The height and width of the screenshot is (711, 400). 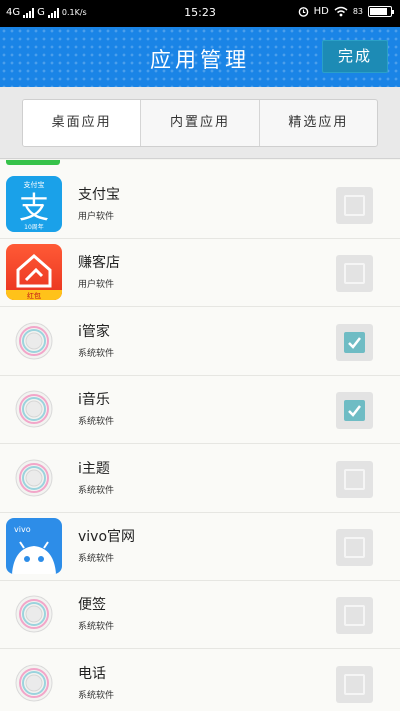 What do you see at coordinates (107, 537) in the screenshot?
I see `app-name: vivo官网` at bounding box center [107, 537].